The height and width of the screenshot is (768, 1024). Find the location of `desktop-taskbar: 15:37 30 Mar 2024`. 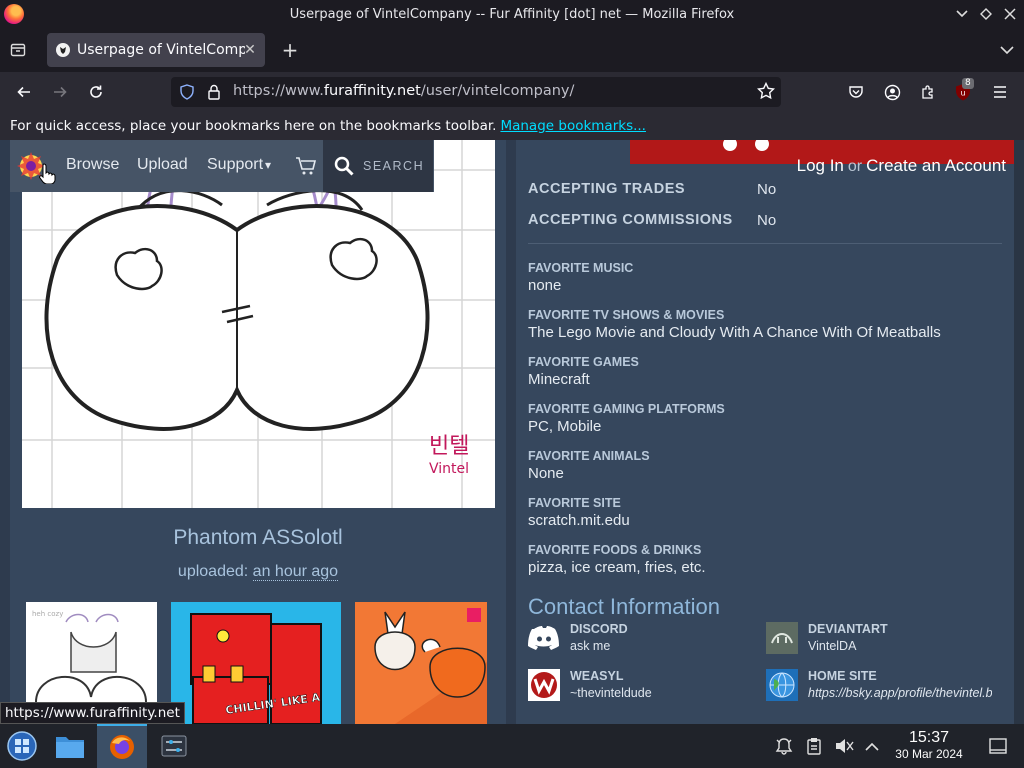

desktop-taskbar: 15:37 30 Mar 2024 is located at coordinates (512, 746).